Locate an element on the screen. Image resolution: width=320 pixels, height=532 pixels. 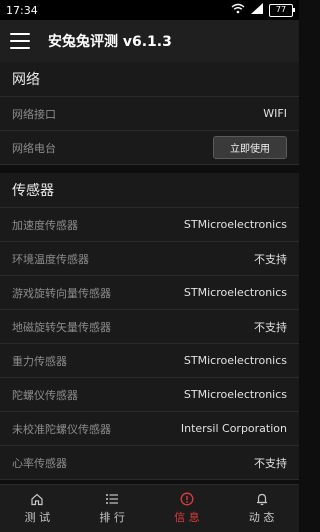
sensor-row: 陀螺仪传感器 STMicroelectronics is located at coordinates (149, 395).